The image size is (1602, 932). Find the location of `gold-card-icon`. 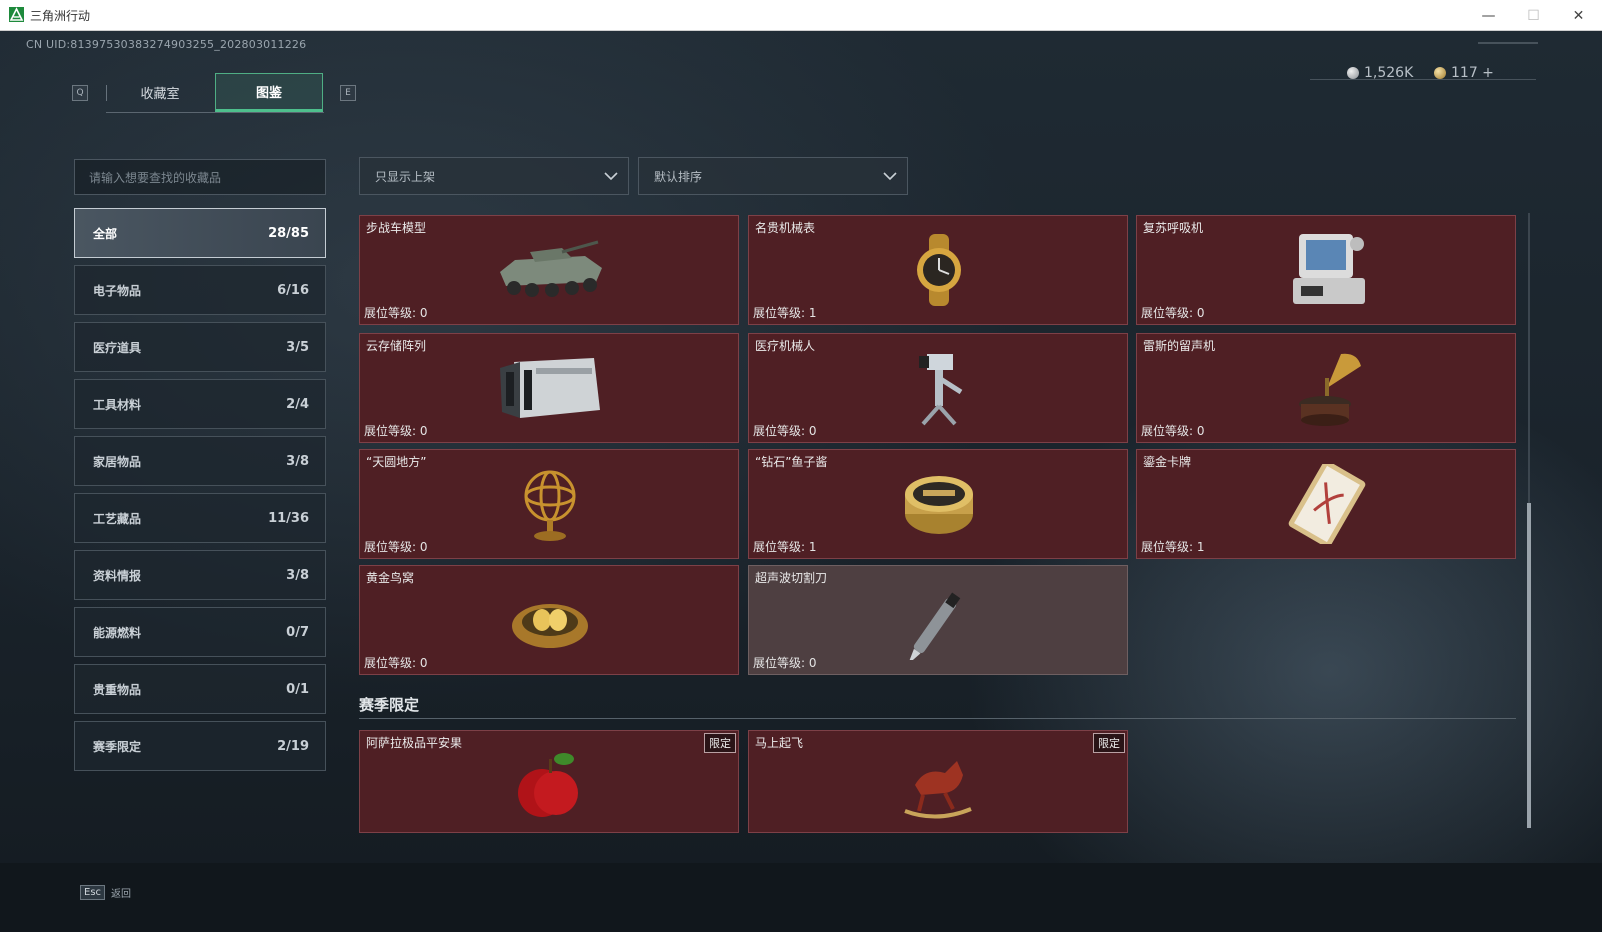

gold-card-icon is located at coordinates (1327, 504).